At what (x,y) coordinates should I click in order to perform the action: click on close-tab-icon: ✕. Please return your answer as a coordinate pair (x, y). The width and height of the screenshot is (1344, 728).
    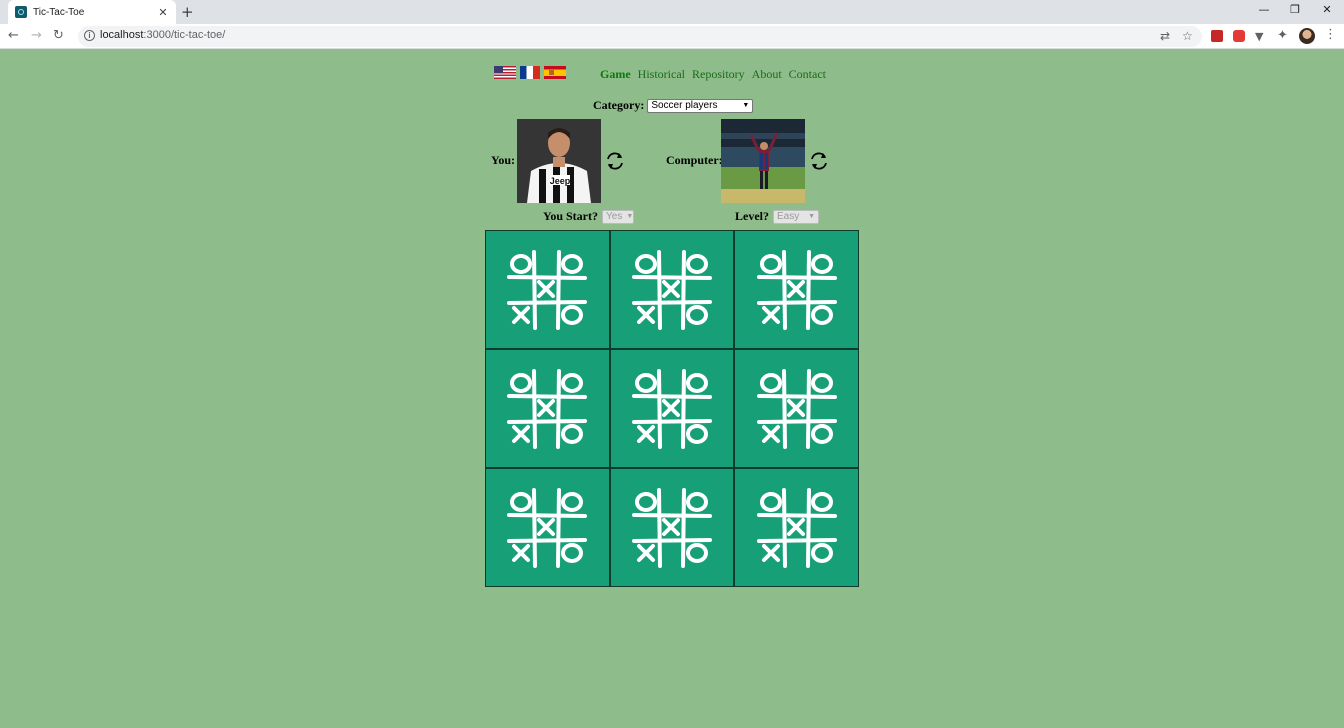
    Looking at the image, I should click on (163, 12).